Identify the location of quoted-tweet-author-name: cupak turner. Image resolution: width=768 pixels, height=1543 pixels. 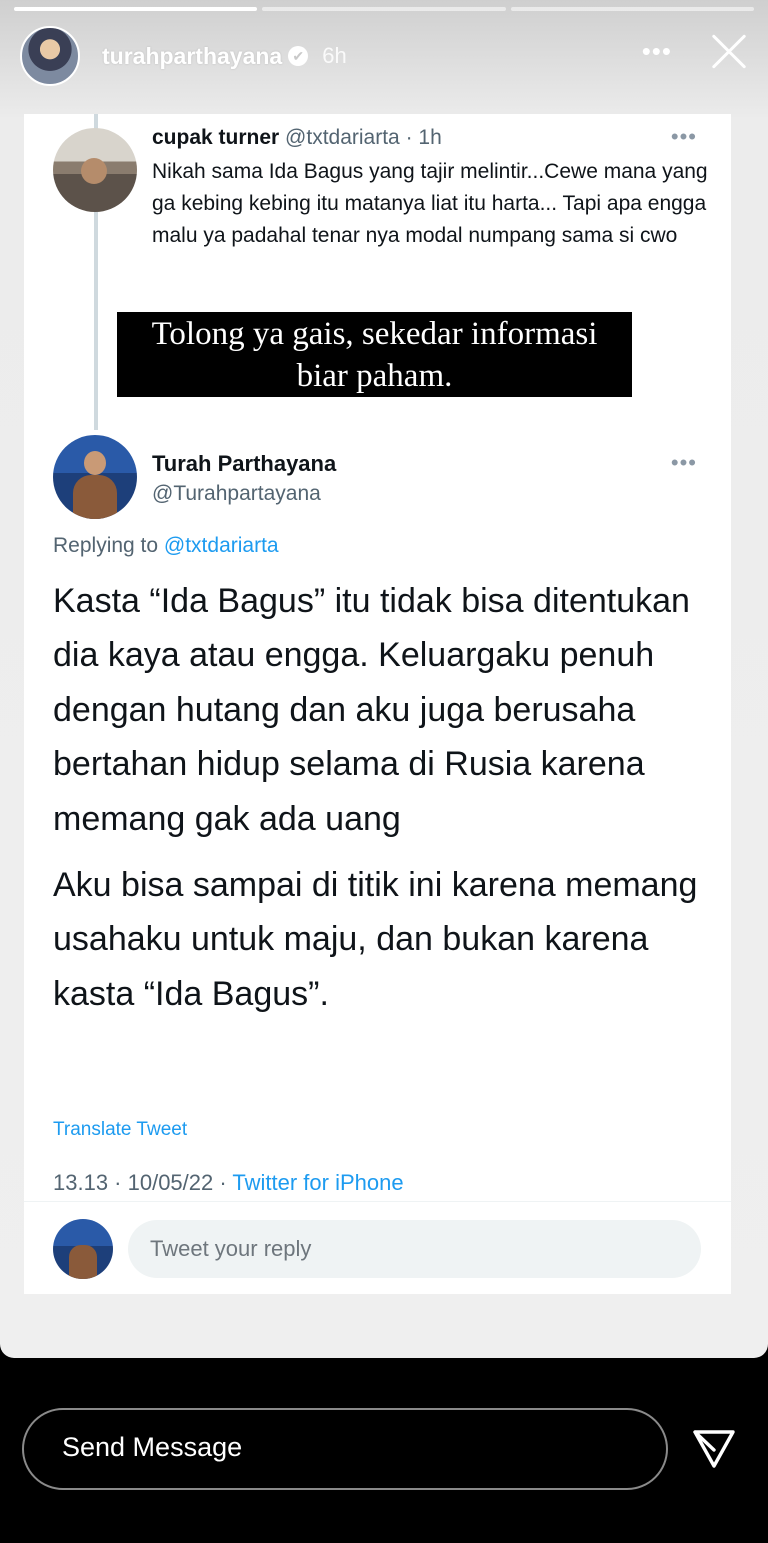
(215, 137).